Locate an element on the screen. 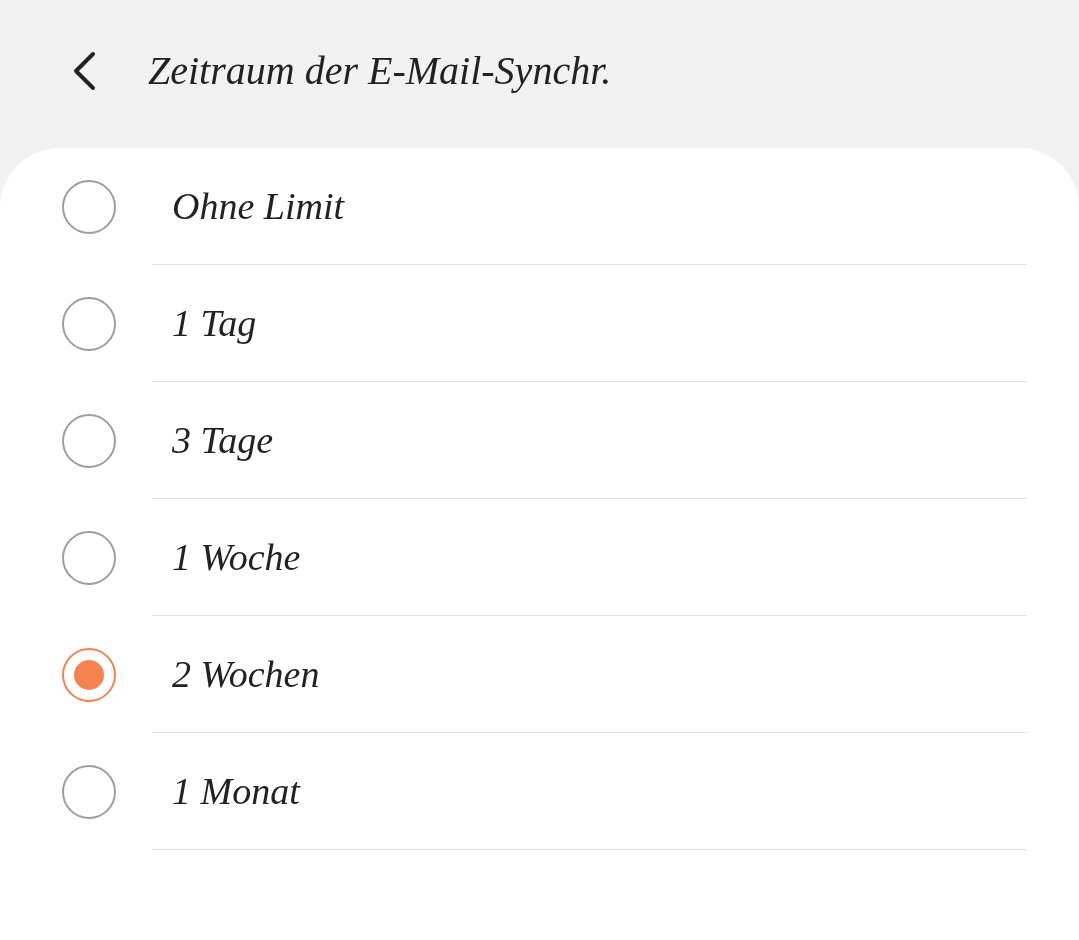 This screenshot has height=940, width=1079. option-row: 3 Tage is located at coordinates (539, 440).